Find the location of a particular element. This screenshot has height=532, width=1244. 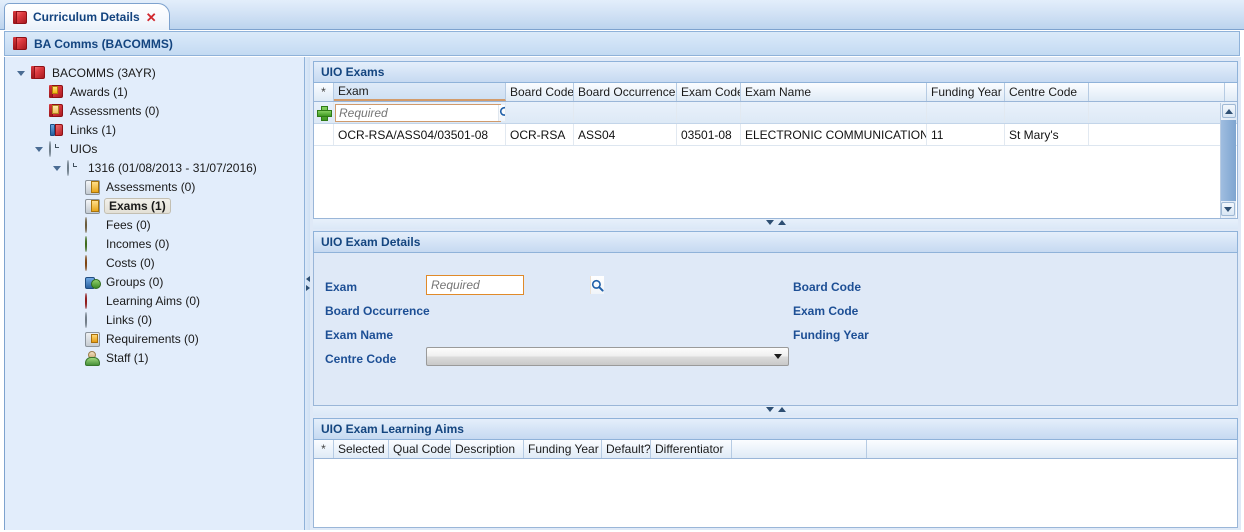

aims-col-header-description: Description is located at coordinates (487, 449).